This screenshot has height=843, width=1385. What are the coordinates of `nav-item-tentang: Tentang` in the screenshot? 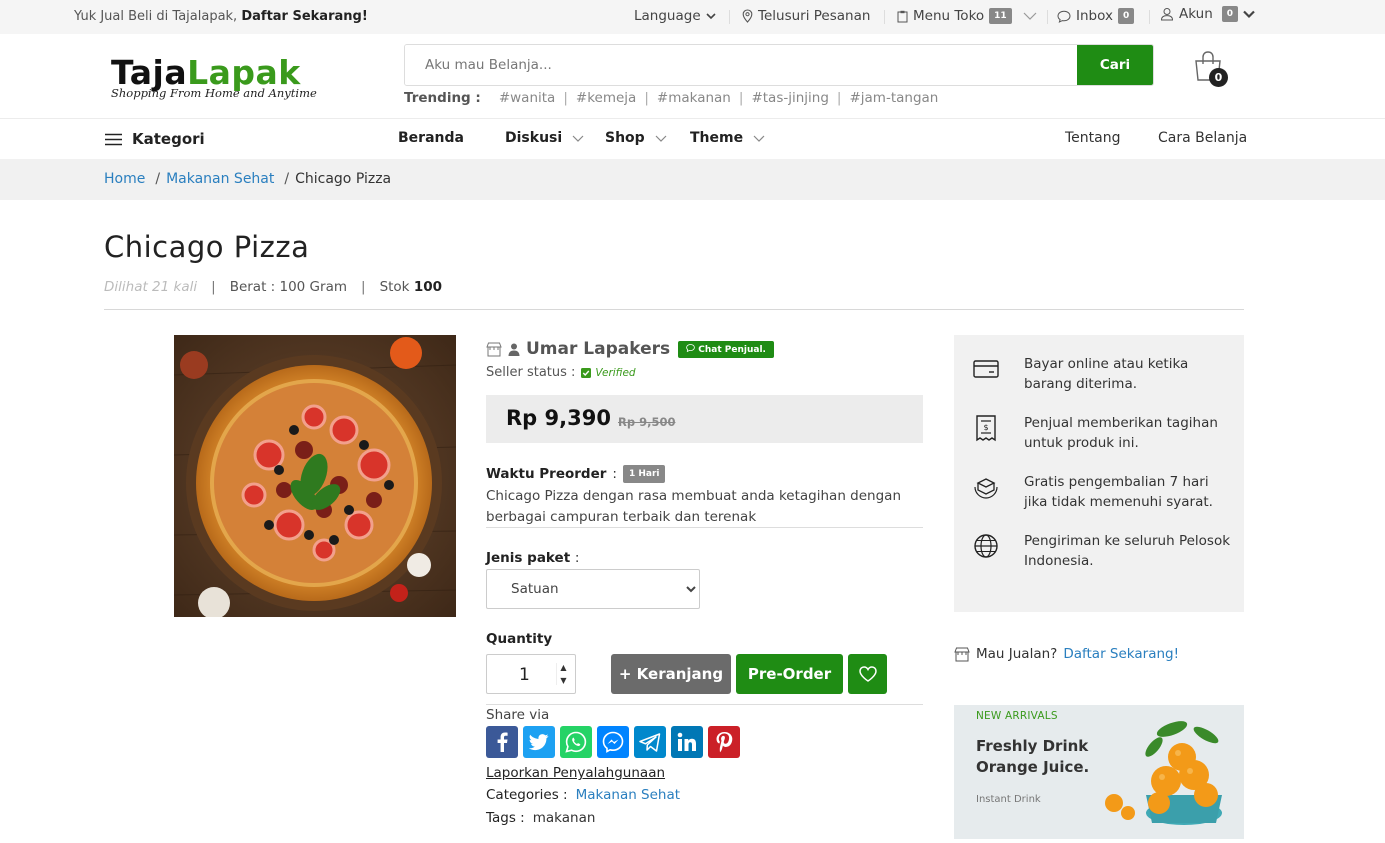 It's located at (1093, 138).